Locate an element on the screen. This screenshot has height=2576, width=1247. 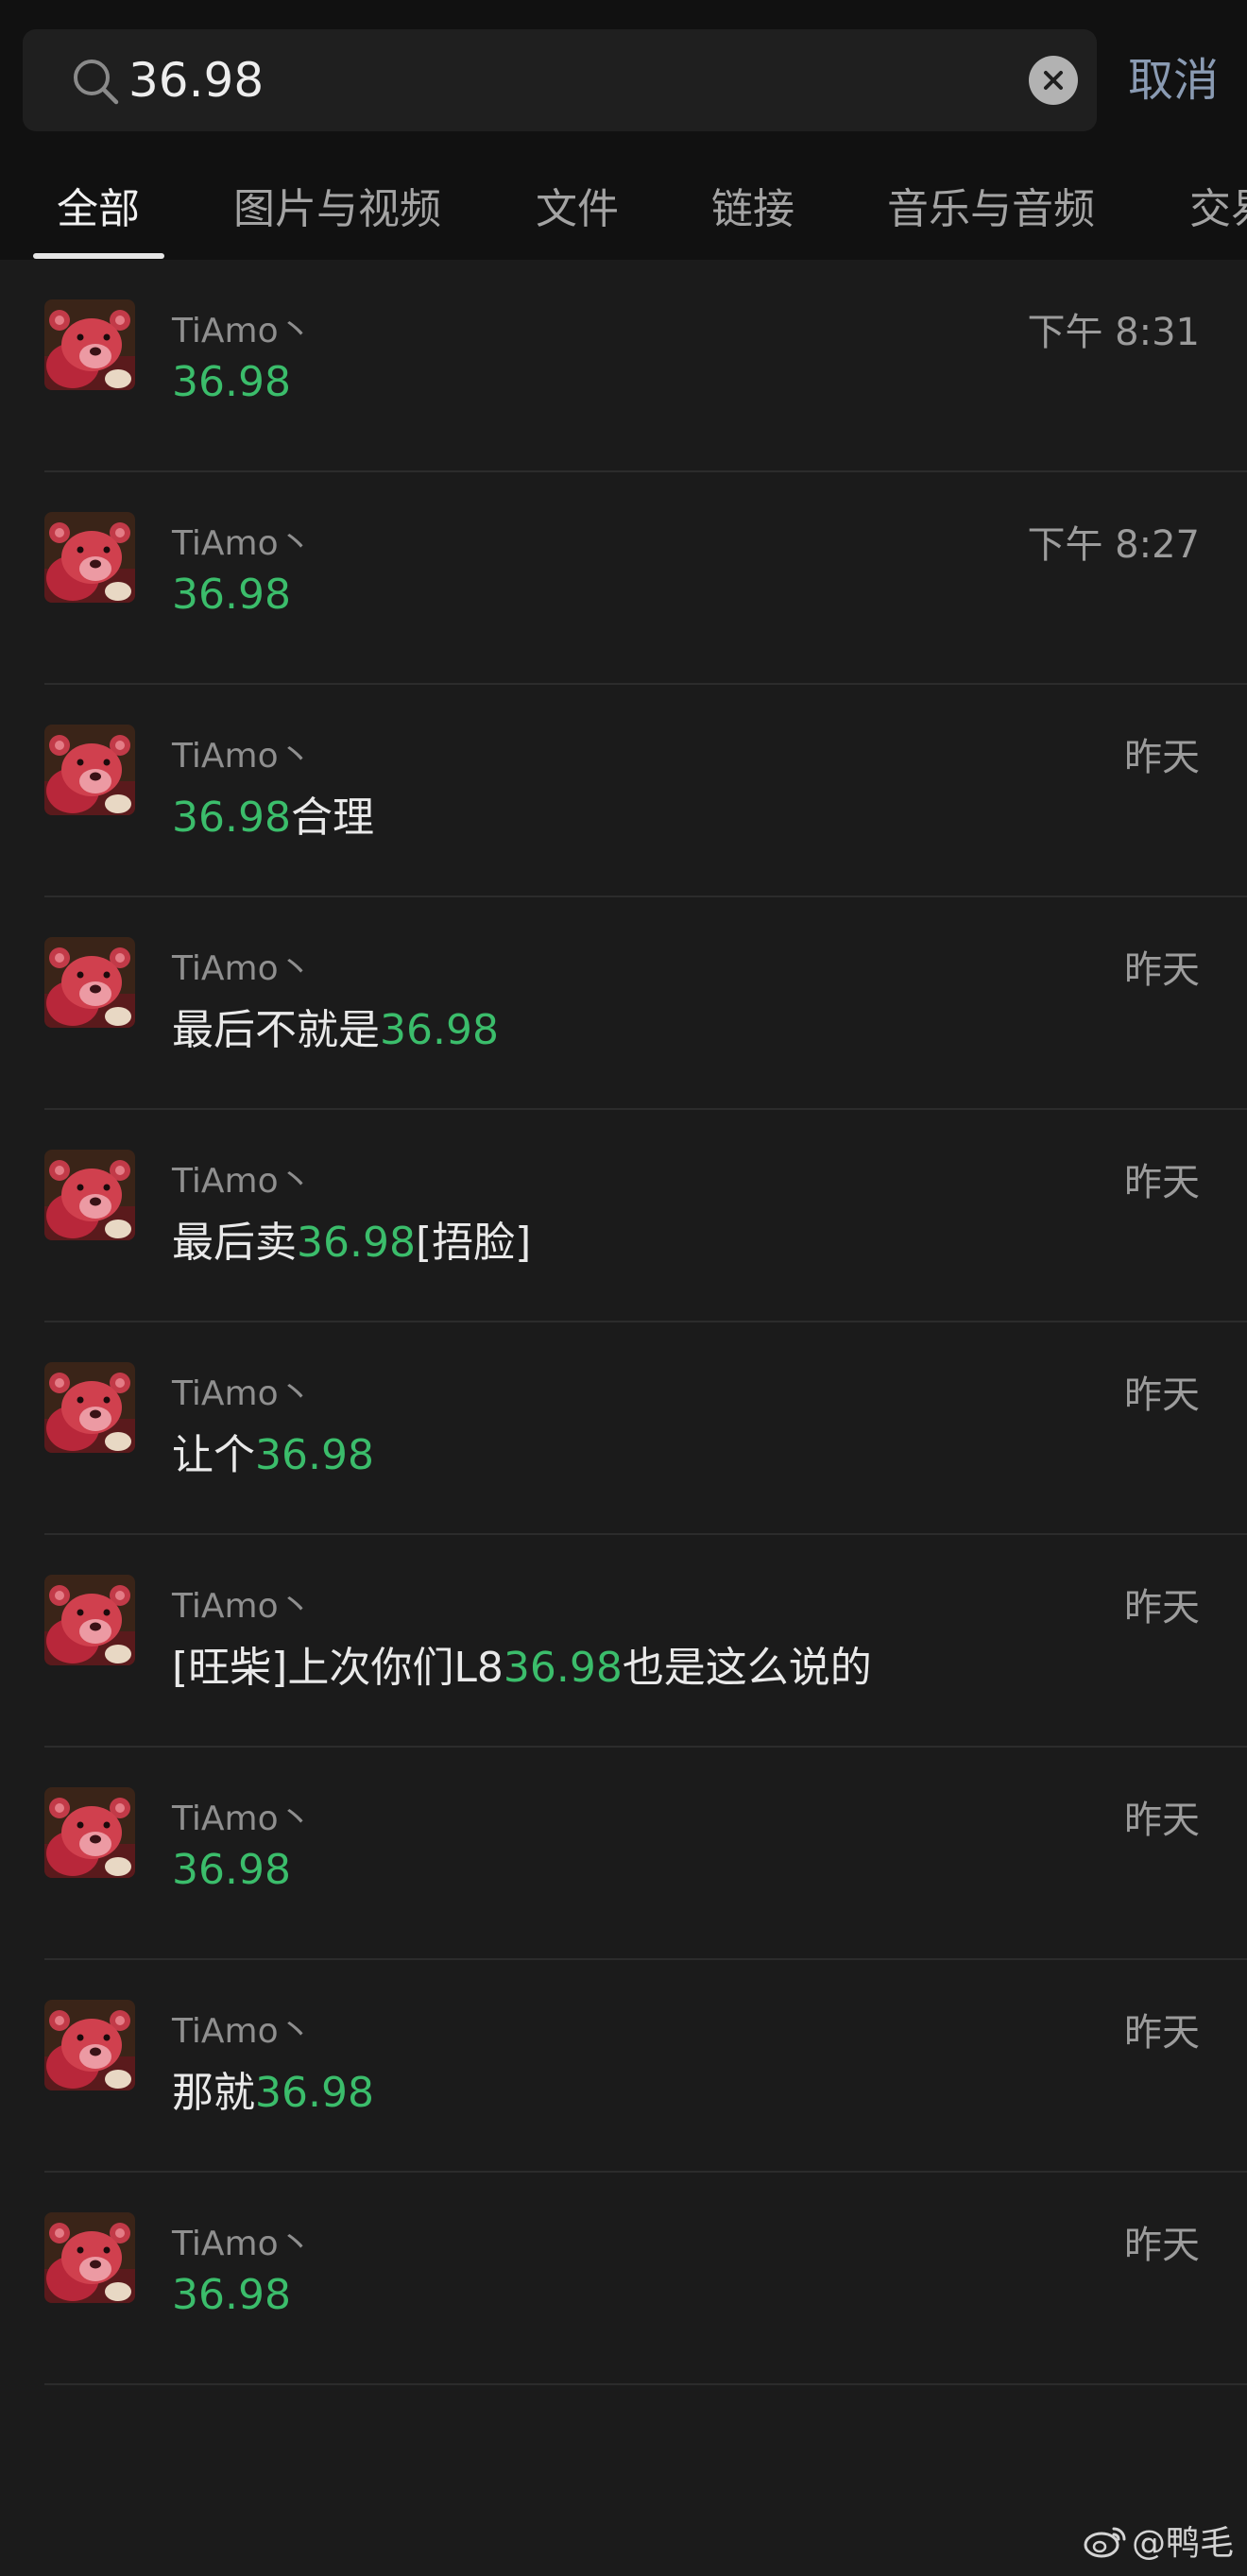
message-text: 那就36.98 is located at coordinates (273, 2089).